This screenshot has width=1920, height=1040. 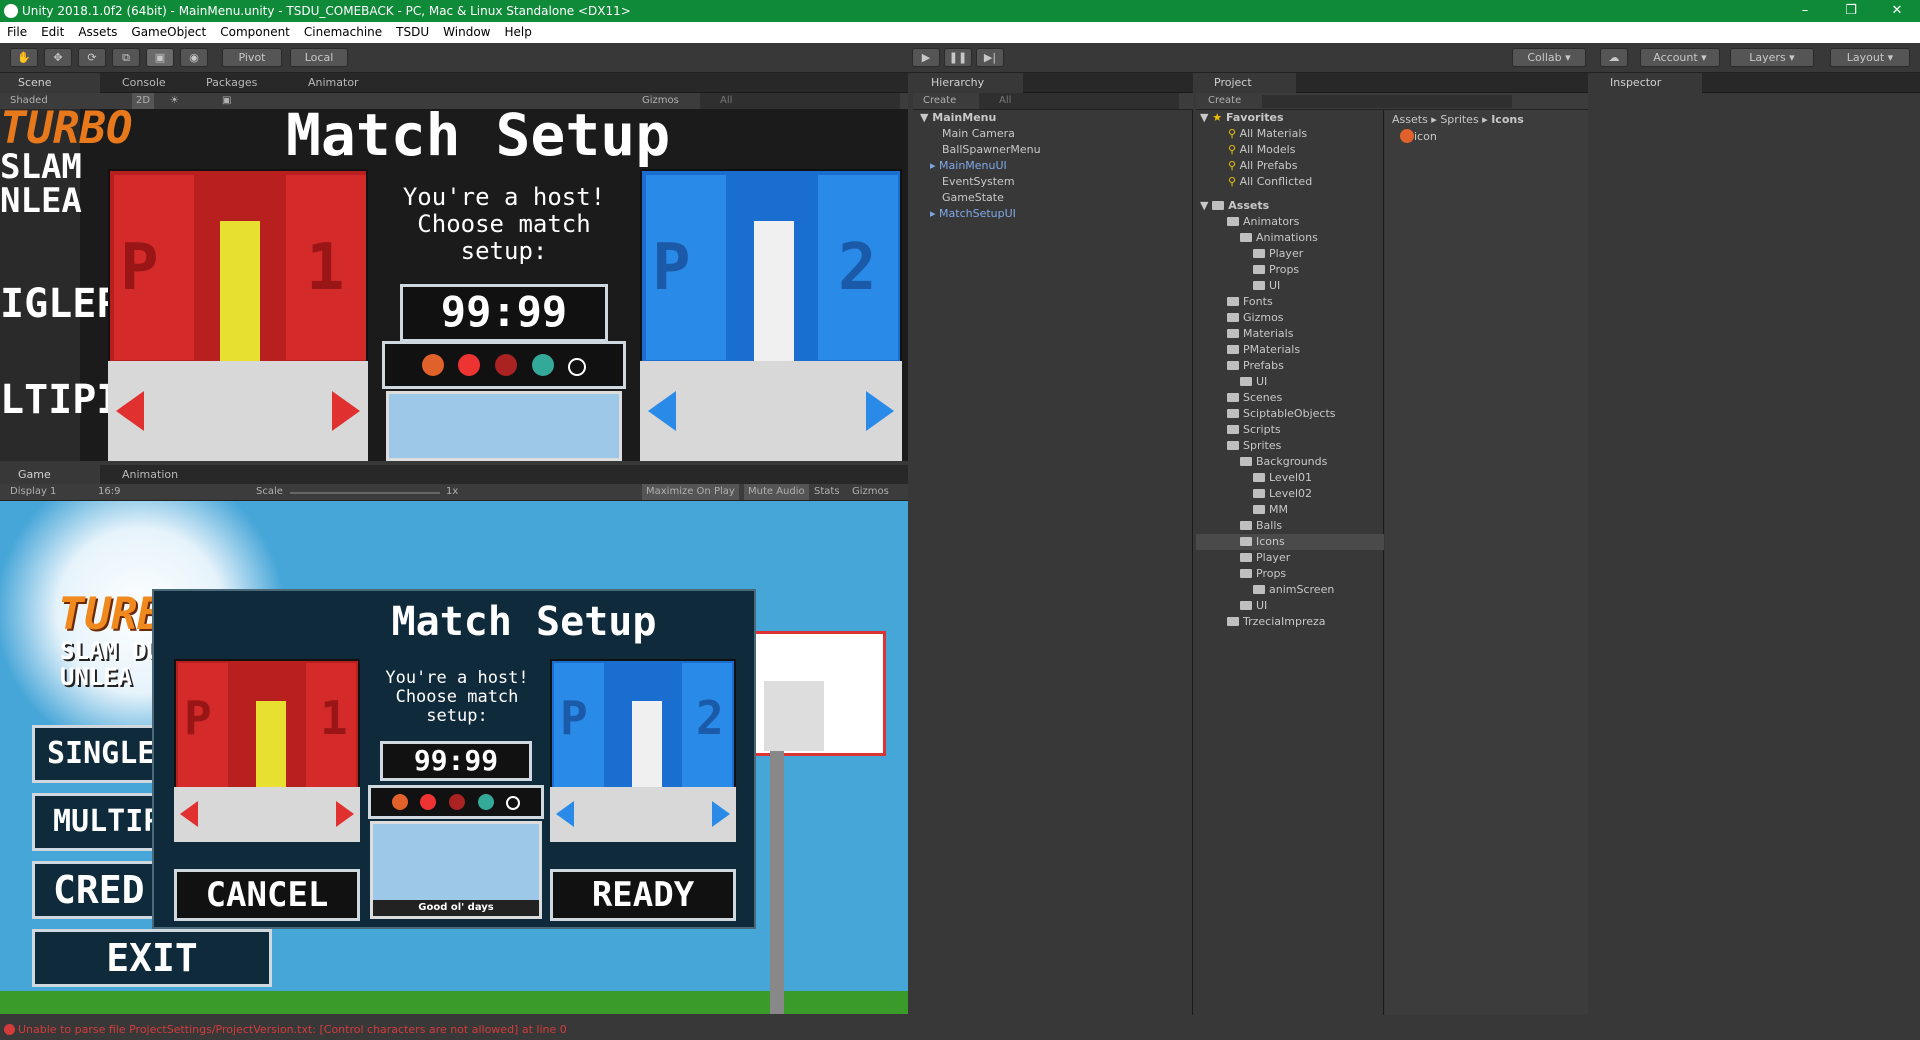 I want to click on project-folder-item: Materials, so click(x=1260, y=334).